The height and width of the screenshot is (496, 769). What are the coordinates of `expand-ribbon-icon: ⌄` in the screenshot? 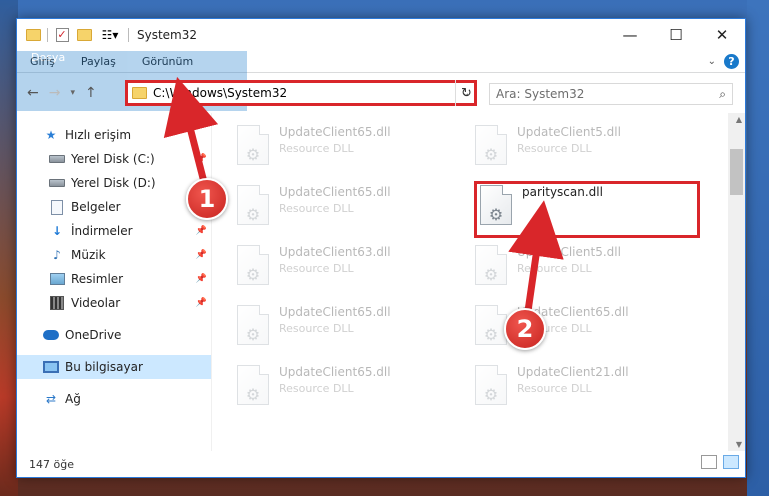 It's located at (712, 61).